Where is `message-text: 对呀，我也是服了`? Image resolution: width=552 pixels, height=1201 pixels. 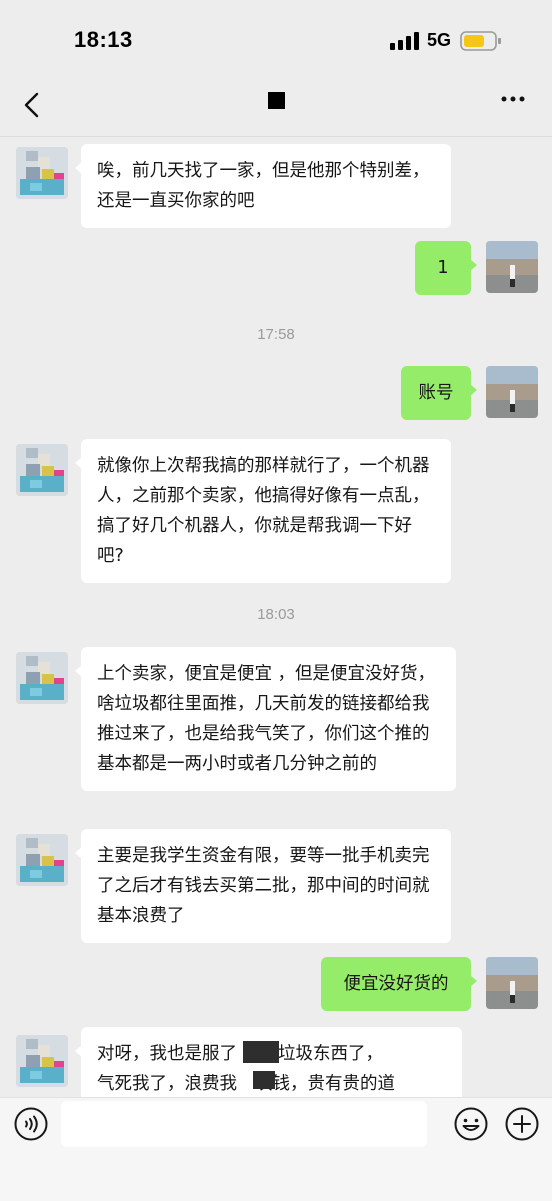 message-text: 对呀，我也是服了 is located at coordinates (167, 1054).